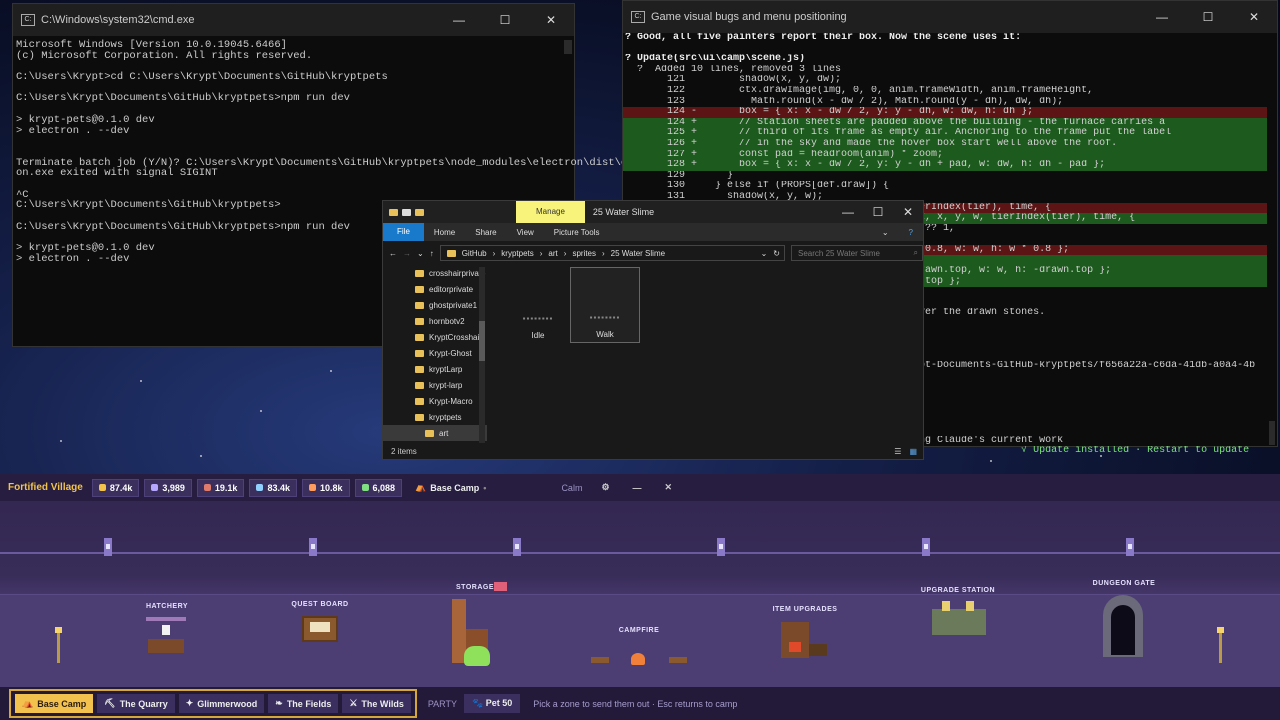 The image size is (1280, 720). Describe the element at coordinates (915, 252) in the screenshot. I see `search-icon: ⌕` at that location.